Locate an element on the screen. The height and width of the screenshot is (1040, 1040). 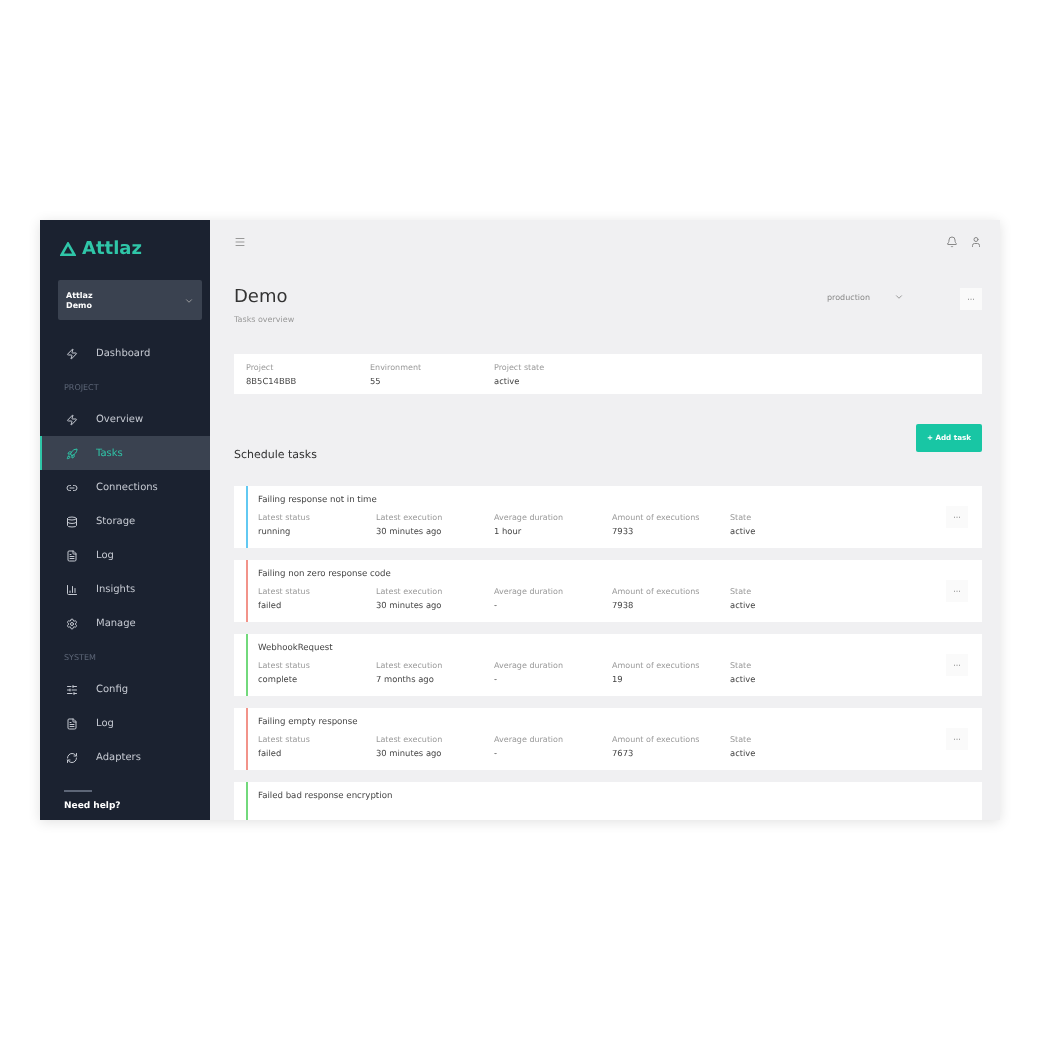
user-icon is located at coordinates (976, 242).